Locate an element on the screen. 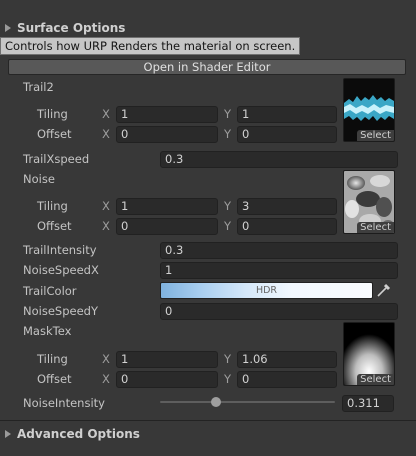 This screenshot has width=416, height=456. noise-intensity-slider is located at coordinates (247, 402).